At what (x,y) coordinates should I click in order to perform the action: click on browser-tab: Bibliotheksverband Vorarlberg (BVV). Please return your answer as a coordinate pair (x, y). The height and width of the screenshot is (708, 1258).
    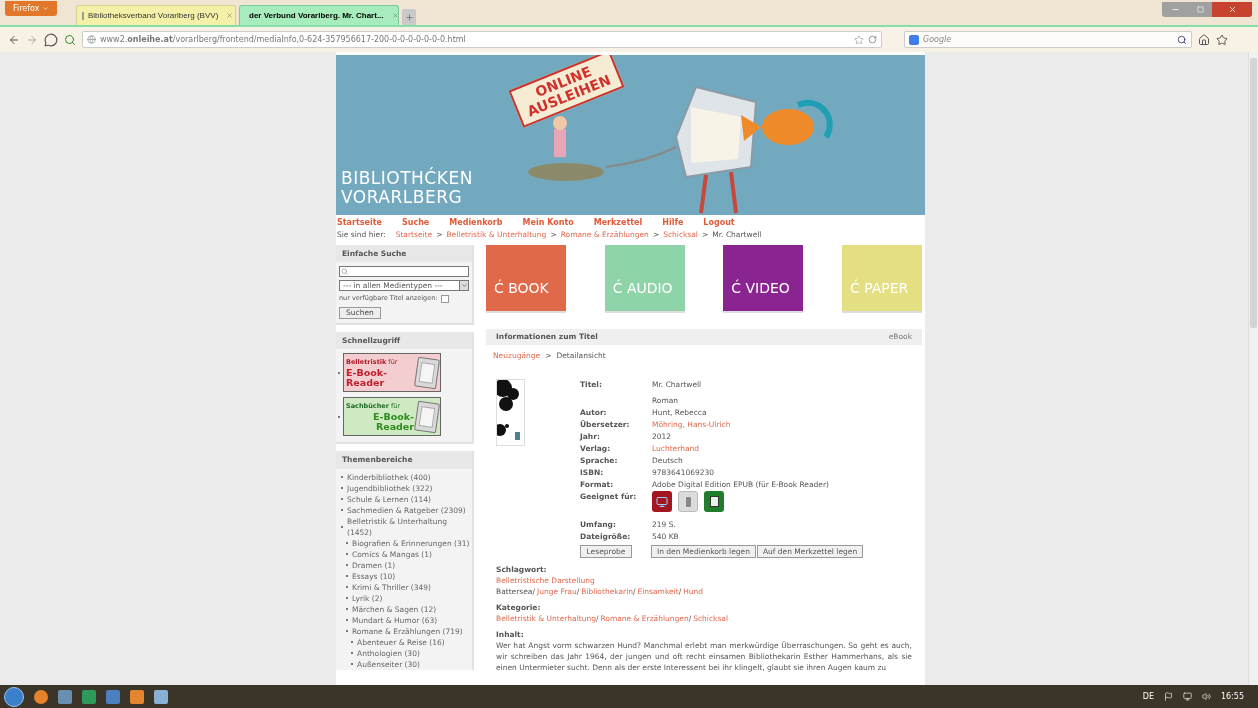
    Looking at the image, I should click on (156, 15).